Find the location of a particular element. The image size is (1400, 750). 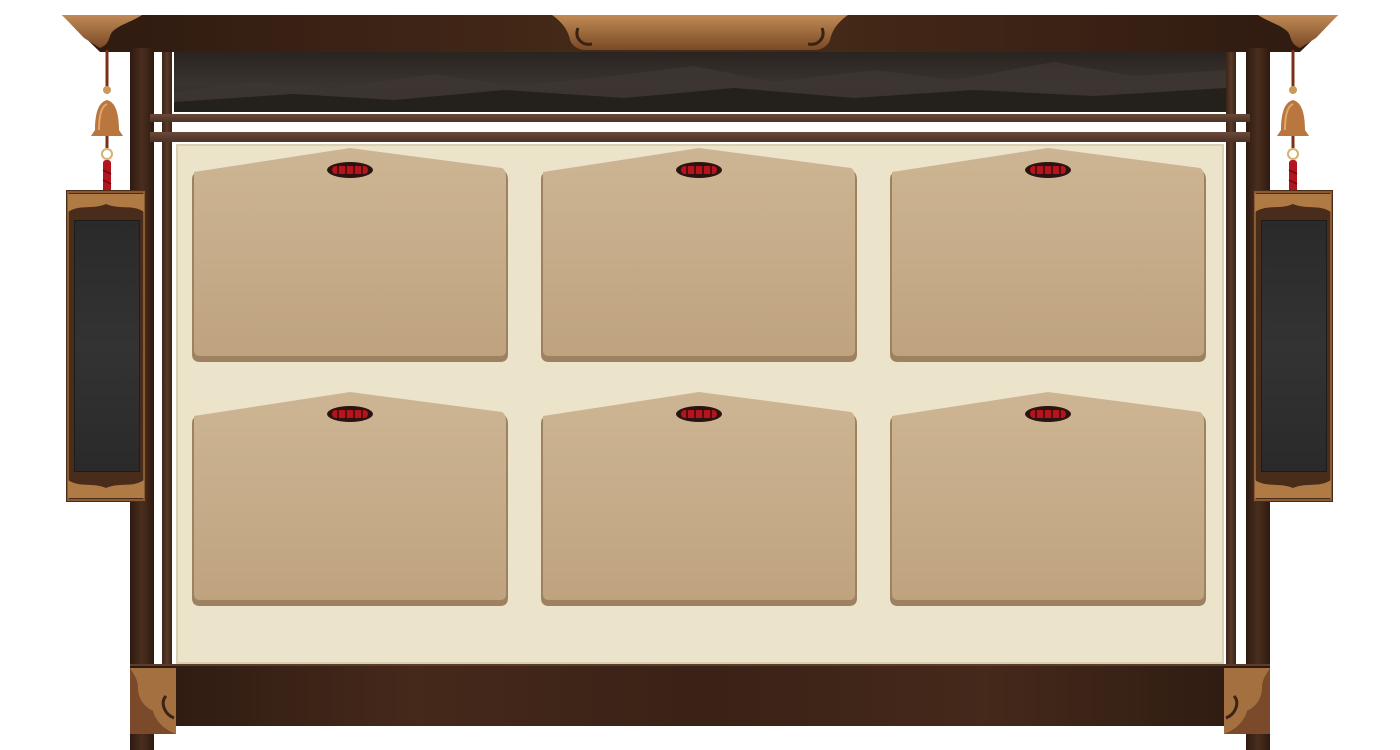

bottom-beam is located at coordinates (700, 695).